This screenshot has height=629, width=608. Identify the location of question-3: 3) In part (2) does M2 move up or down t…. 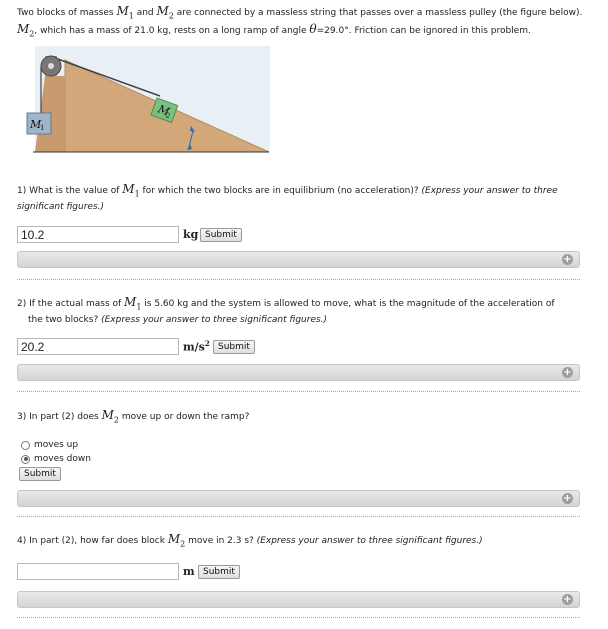
(133, 416).